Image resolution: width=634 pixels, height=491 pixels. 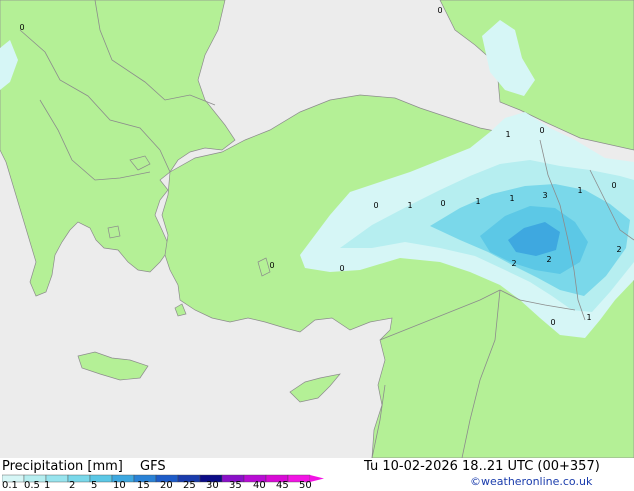 I want to click on legend-tick-label: 5, so click(x=94, y=485).